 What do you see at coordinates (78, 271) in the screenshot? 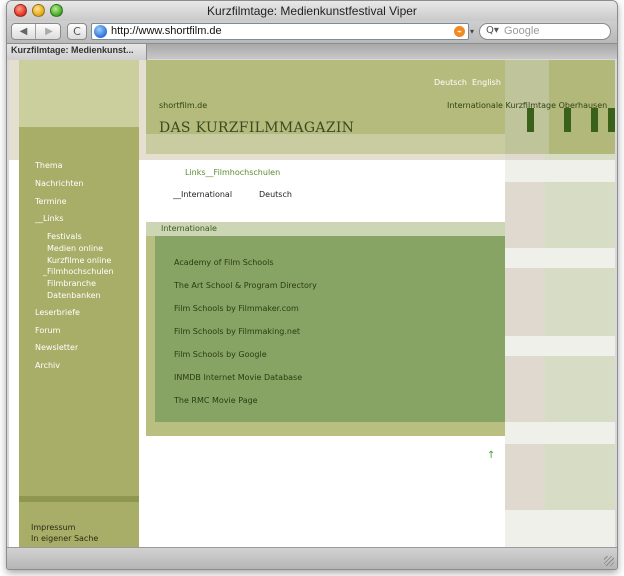
I see `nav-sub-filmhochschulen: _Filmhochschulen` at bounding box center [78, 271].